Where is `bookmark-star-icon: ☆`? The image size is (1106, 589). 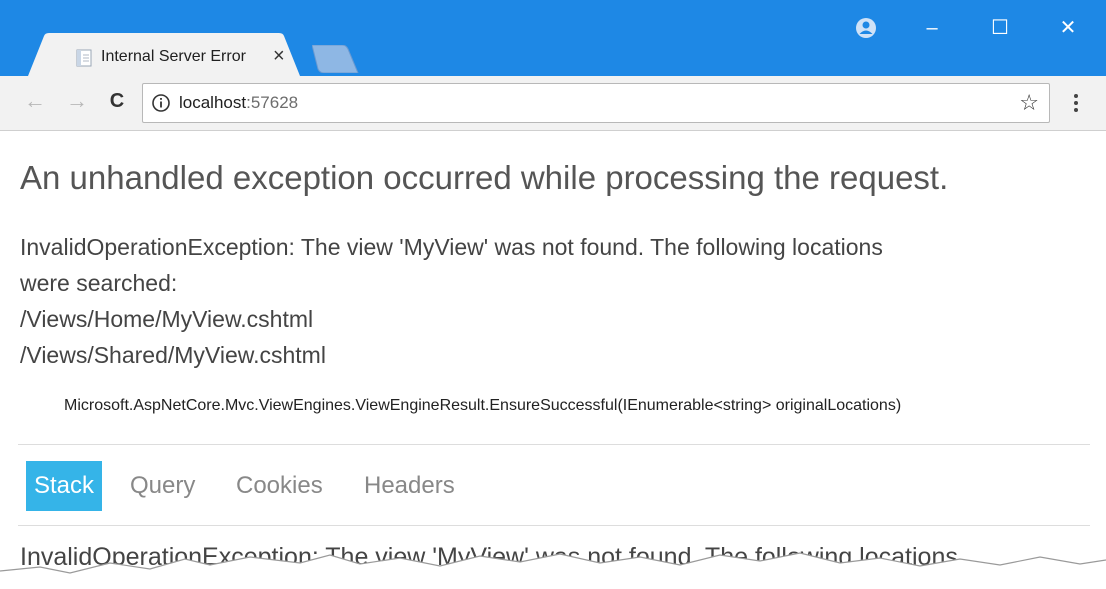
bookmark-star-icon: ☆ is located at coordinates (1029, 103).